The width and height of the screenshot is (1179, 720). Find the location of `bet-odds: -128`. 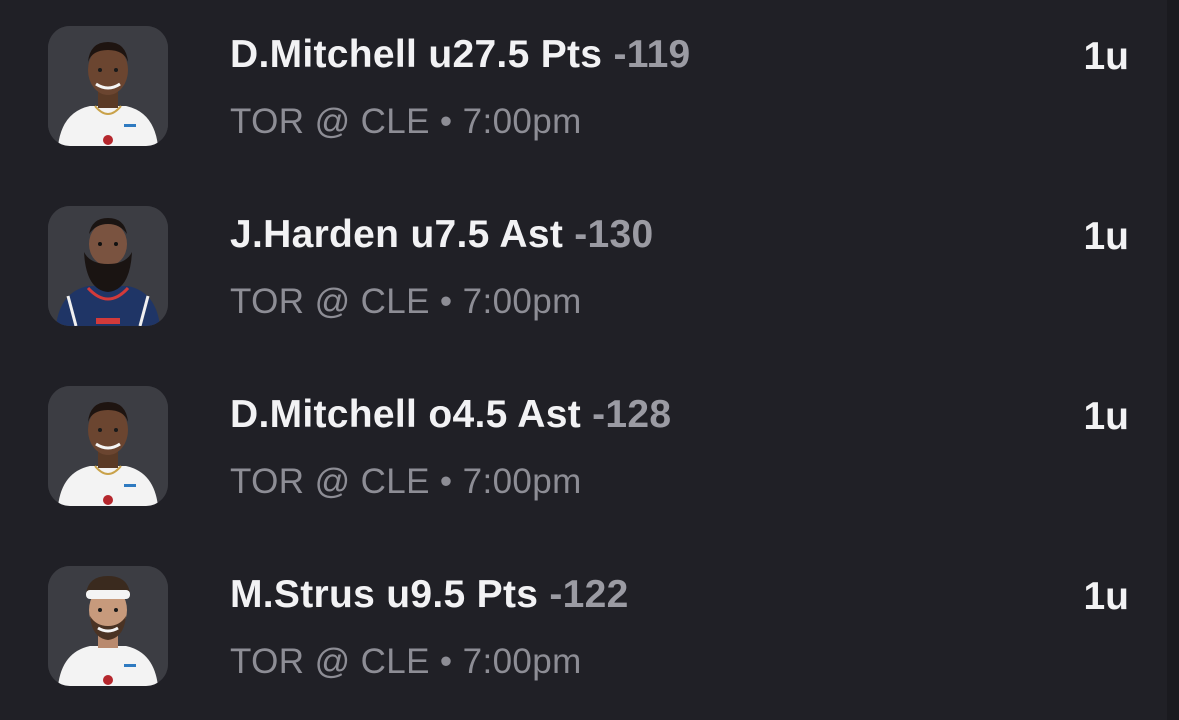

bet-odds: -128 is located at coordinates (632, 414).